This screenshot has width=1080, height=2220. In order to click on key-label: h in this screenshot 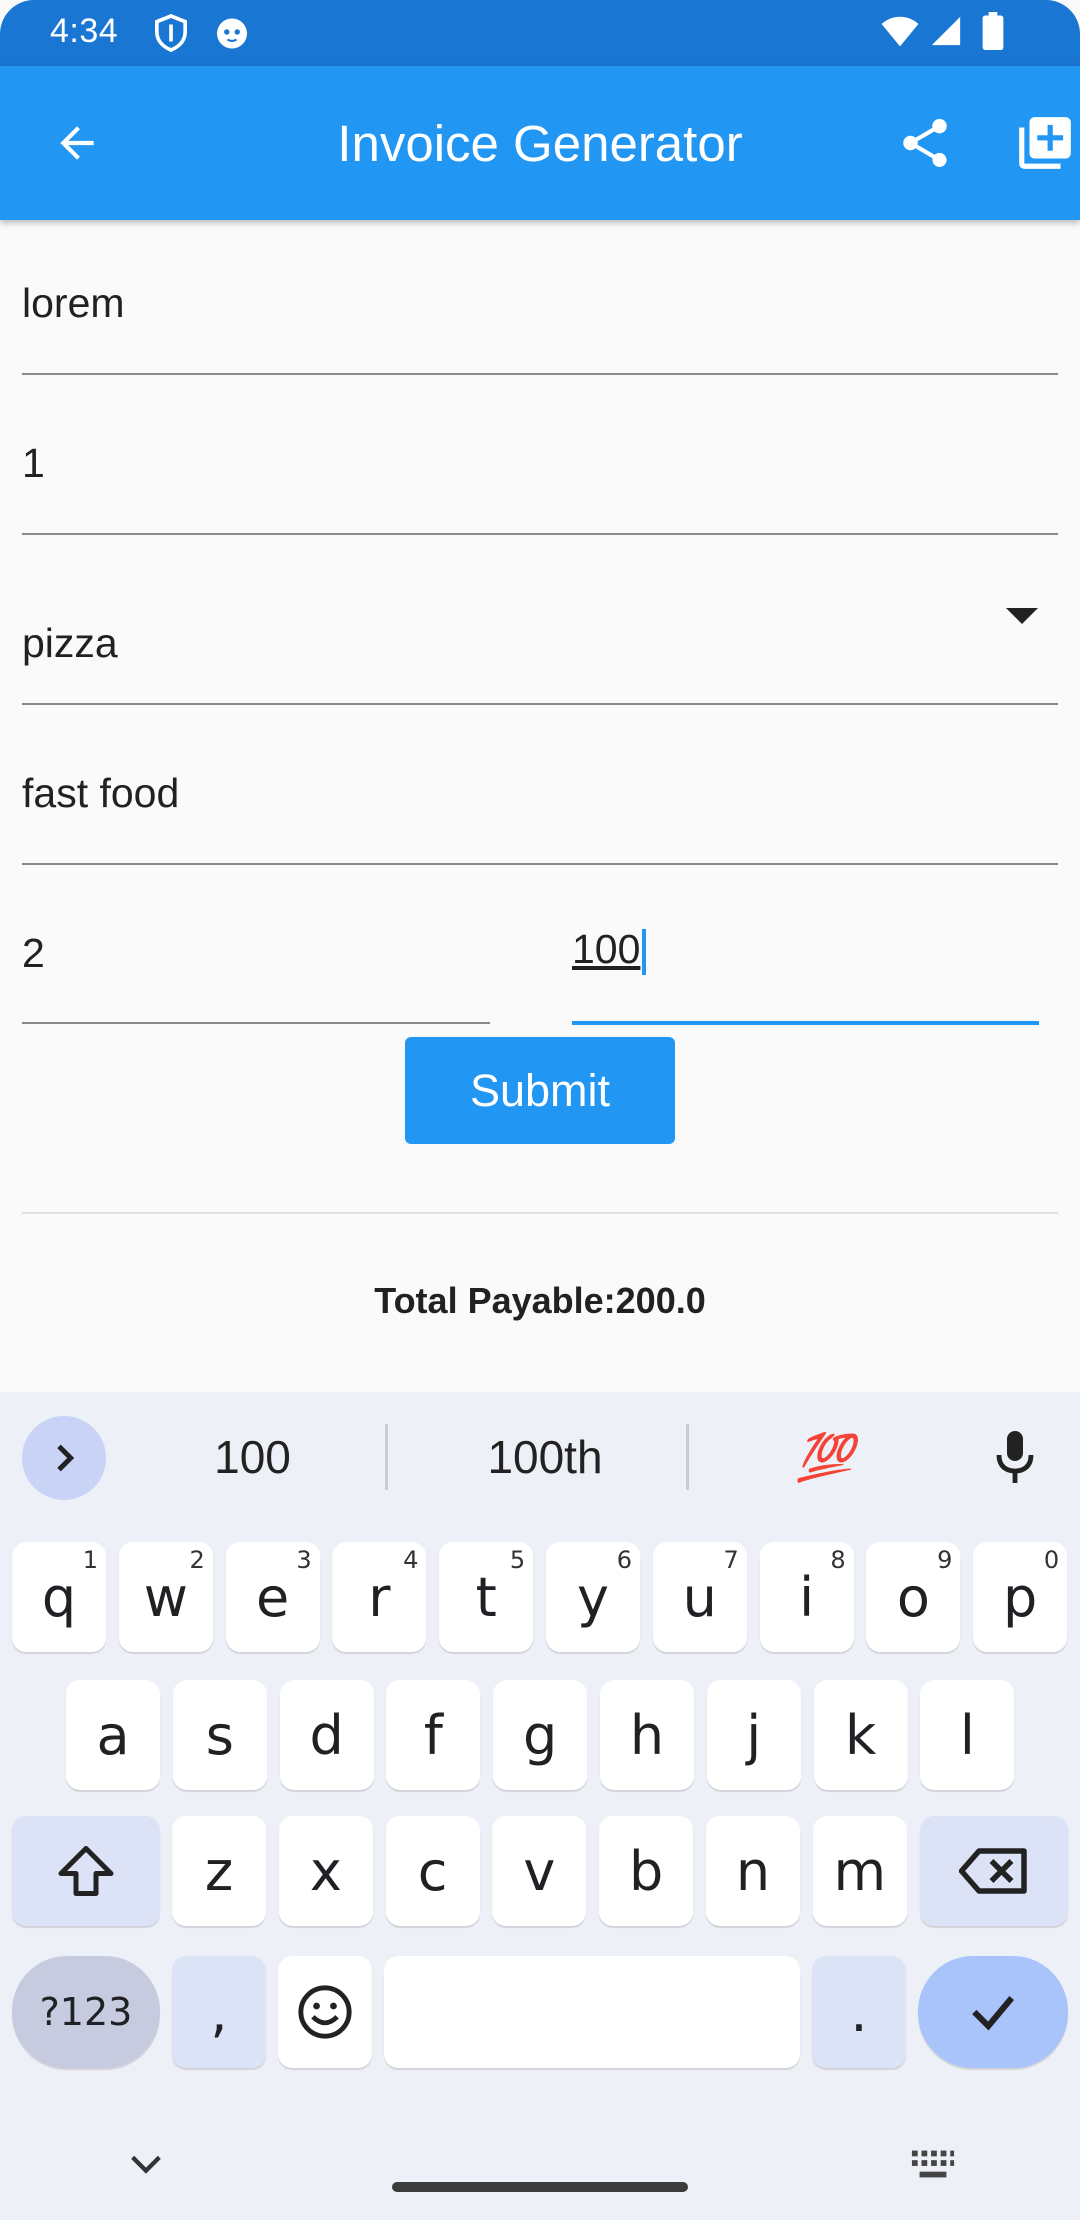, I will do `click(647, 1735)`.